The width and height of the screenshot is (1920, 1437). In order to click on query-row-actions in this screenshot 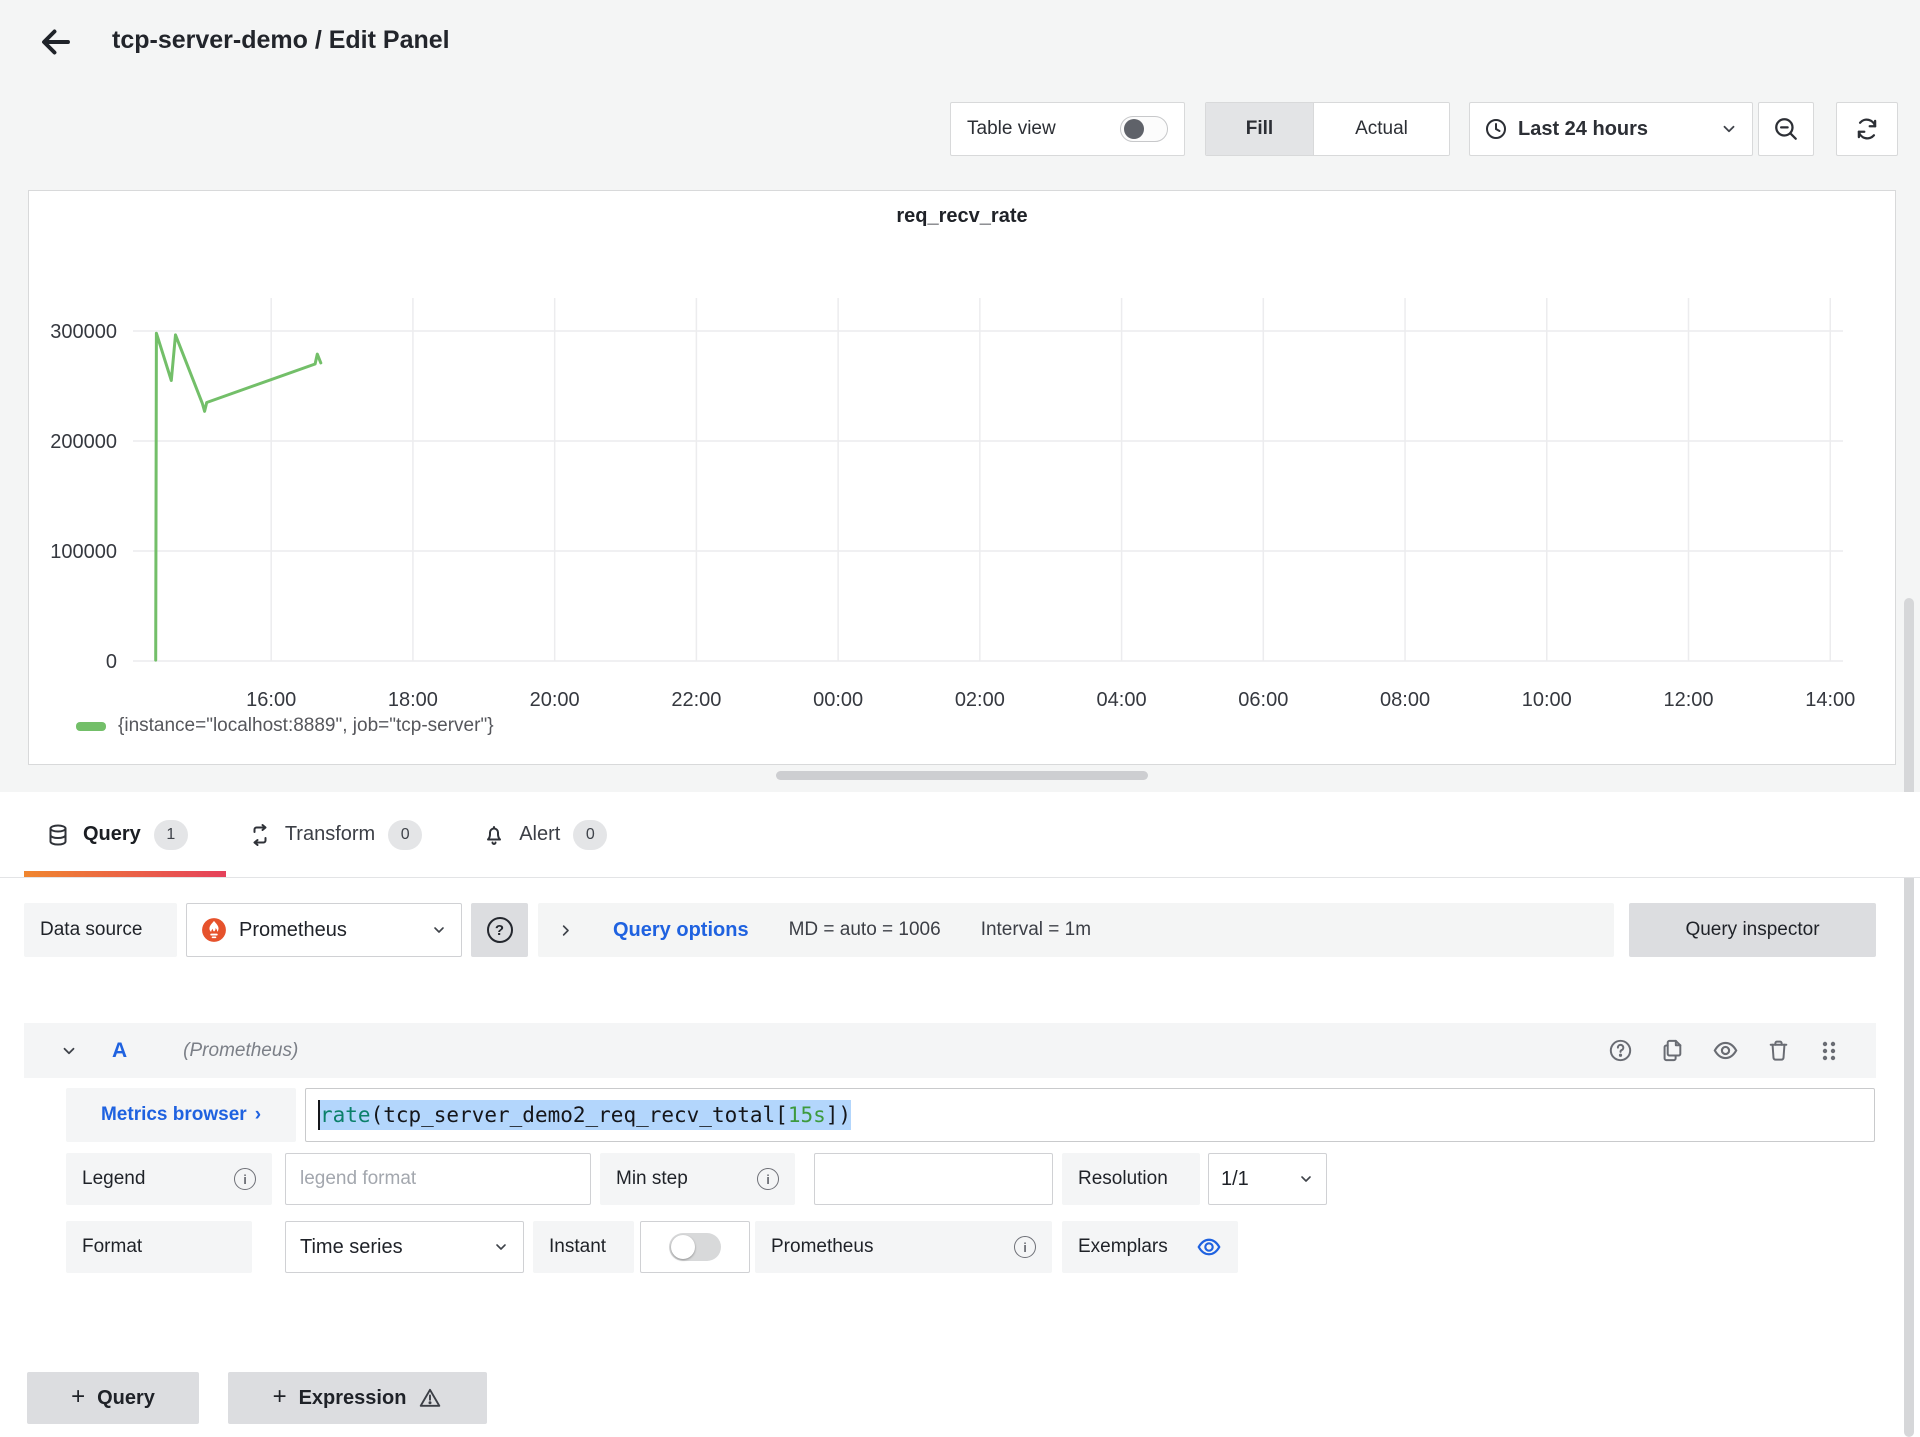, I will do `click(1742, 1050)`.